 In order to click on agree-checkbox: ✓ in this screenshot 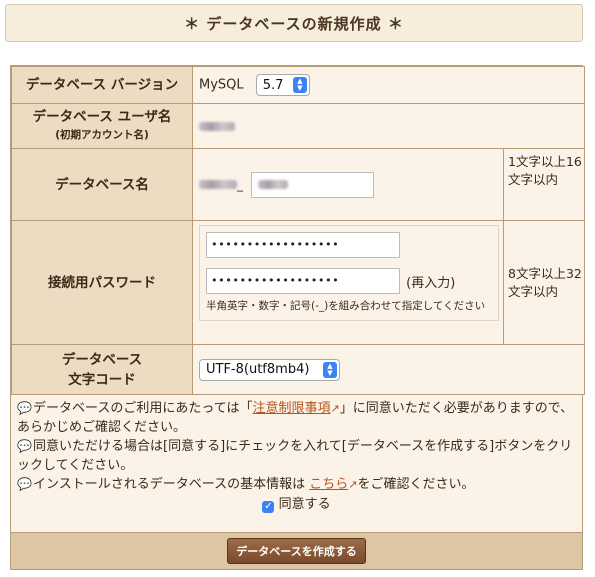, I will do `click(268, 507)`.